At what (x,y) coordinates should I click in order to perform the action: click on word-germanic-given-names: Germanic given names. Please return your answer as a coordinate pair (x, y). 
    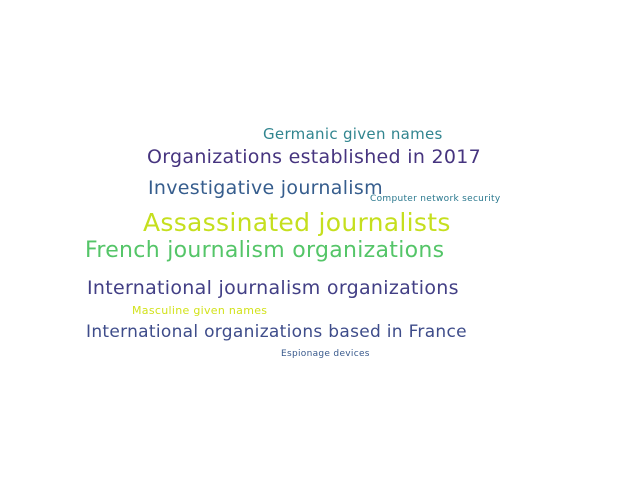
    Looking at the image, I should click on (353, 134).